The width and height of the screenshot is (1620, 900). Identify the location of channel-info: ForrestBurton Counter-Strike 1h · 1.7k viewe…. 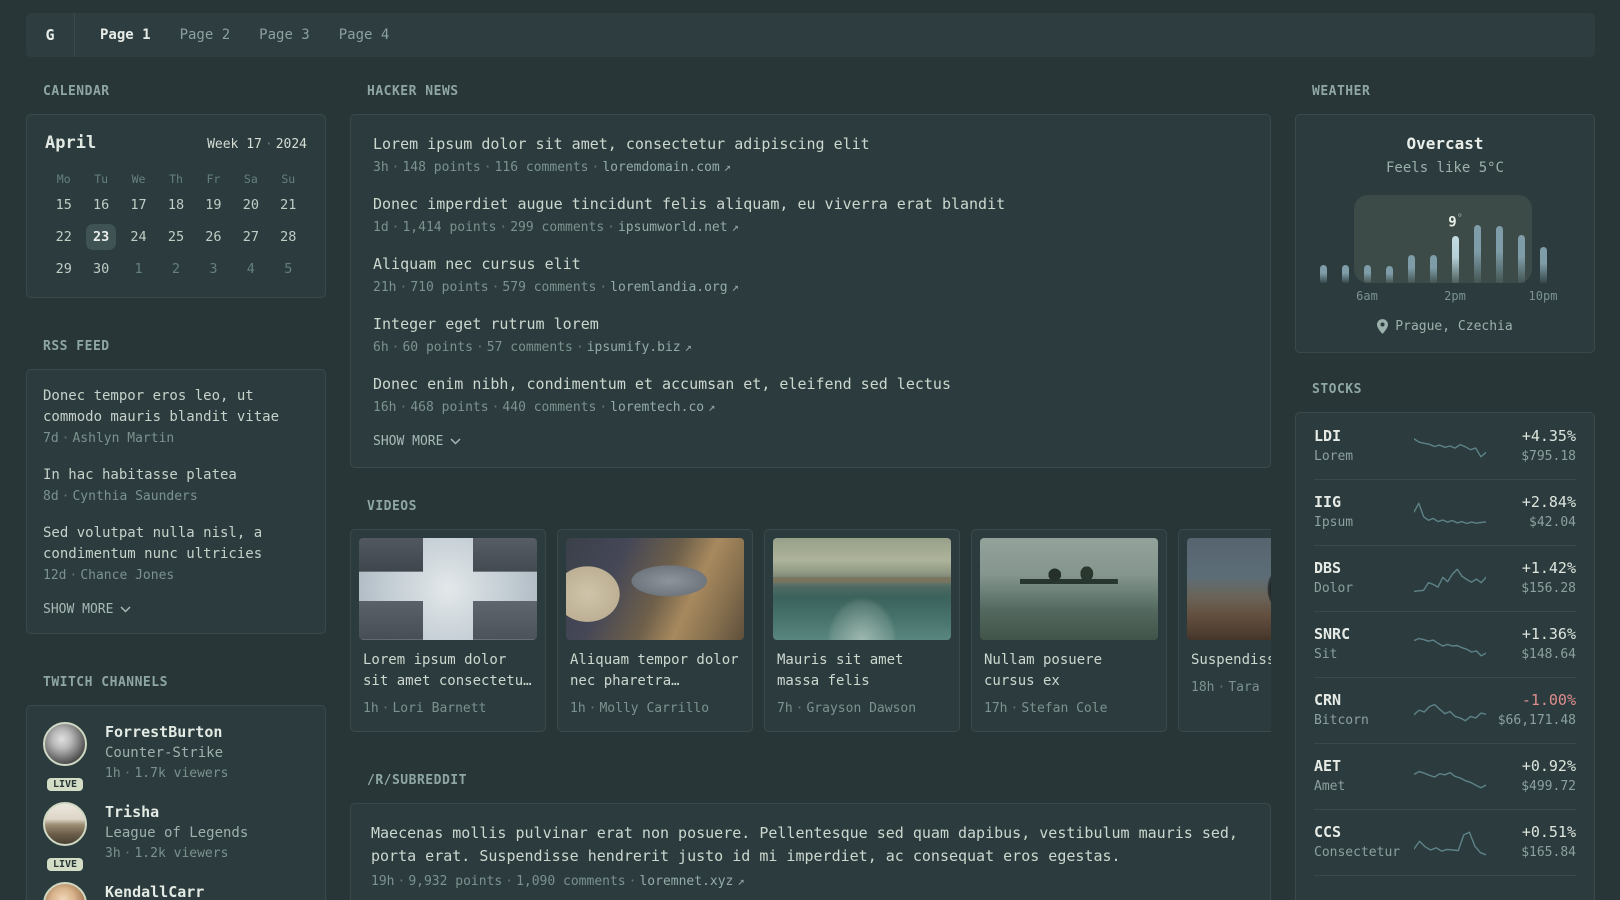
(166, 753).